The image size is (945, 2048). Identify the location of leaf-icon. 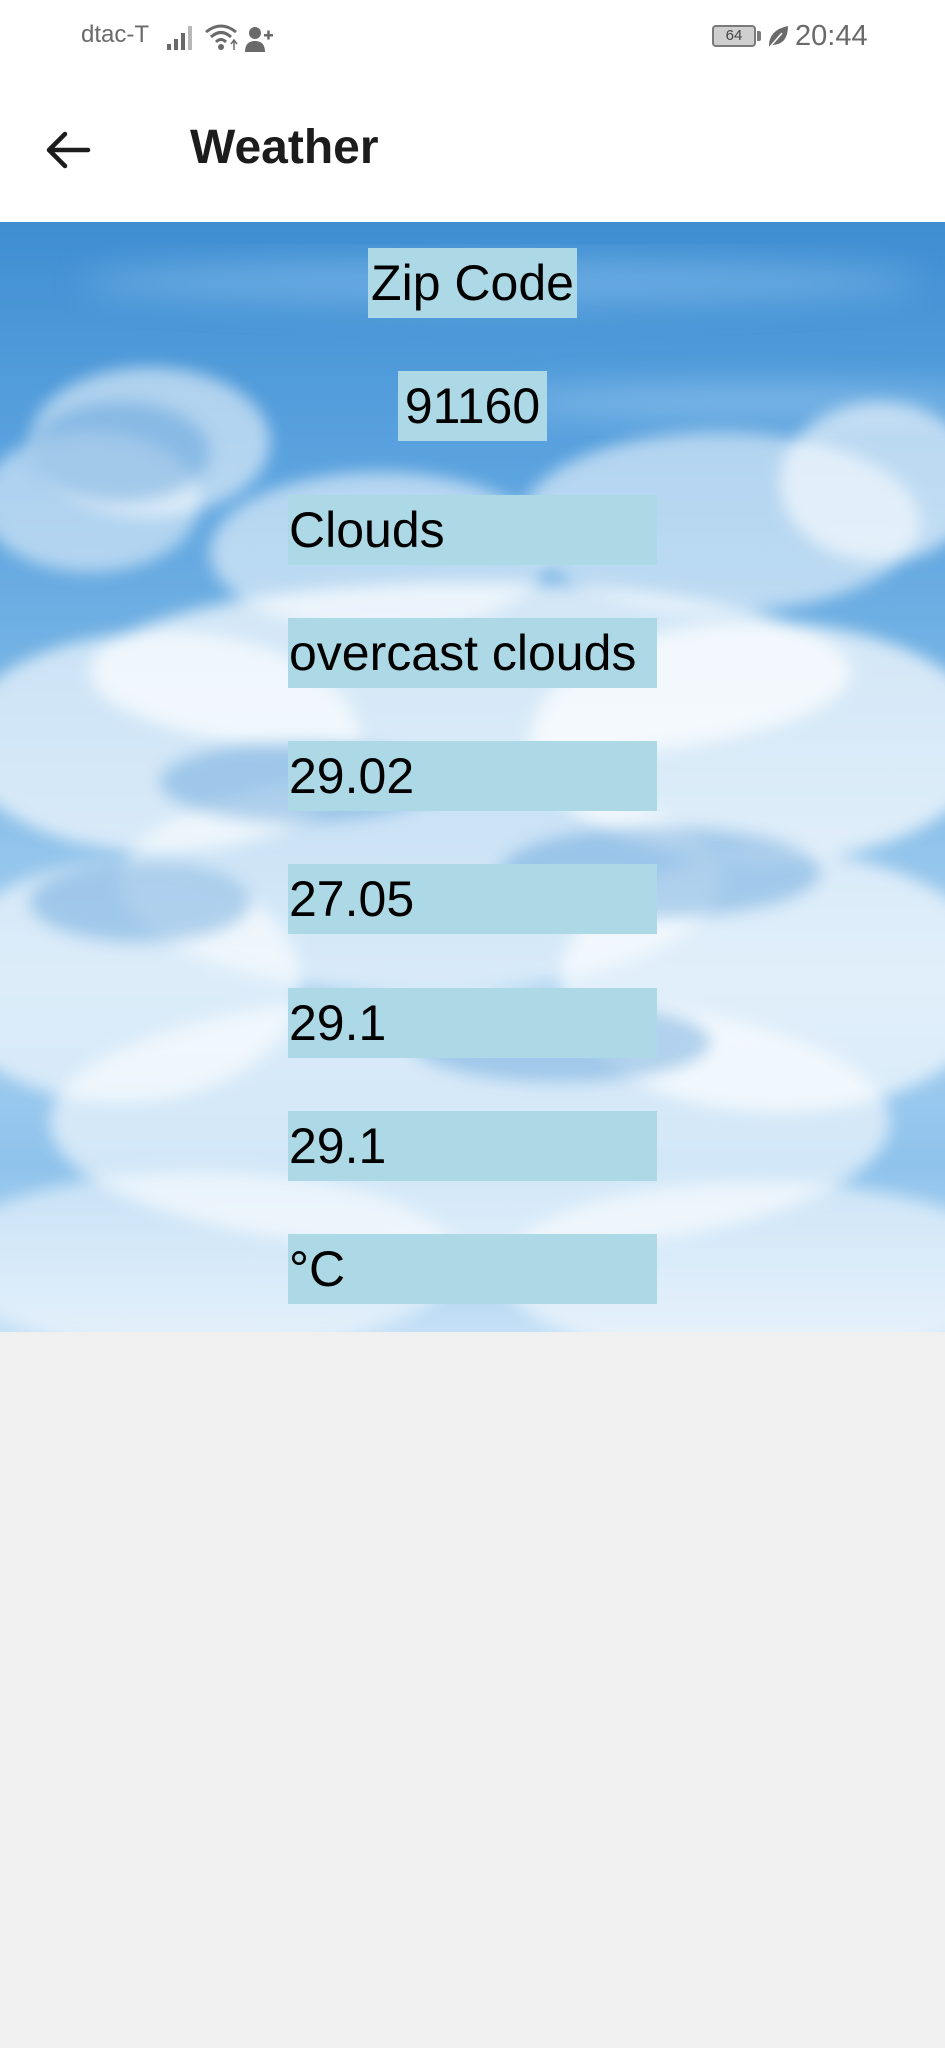
(778, 37).